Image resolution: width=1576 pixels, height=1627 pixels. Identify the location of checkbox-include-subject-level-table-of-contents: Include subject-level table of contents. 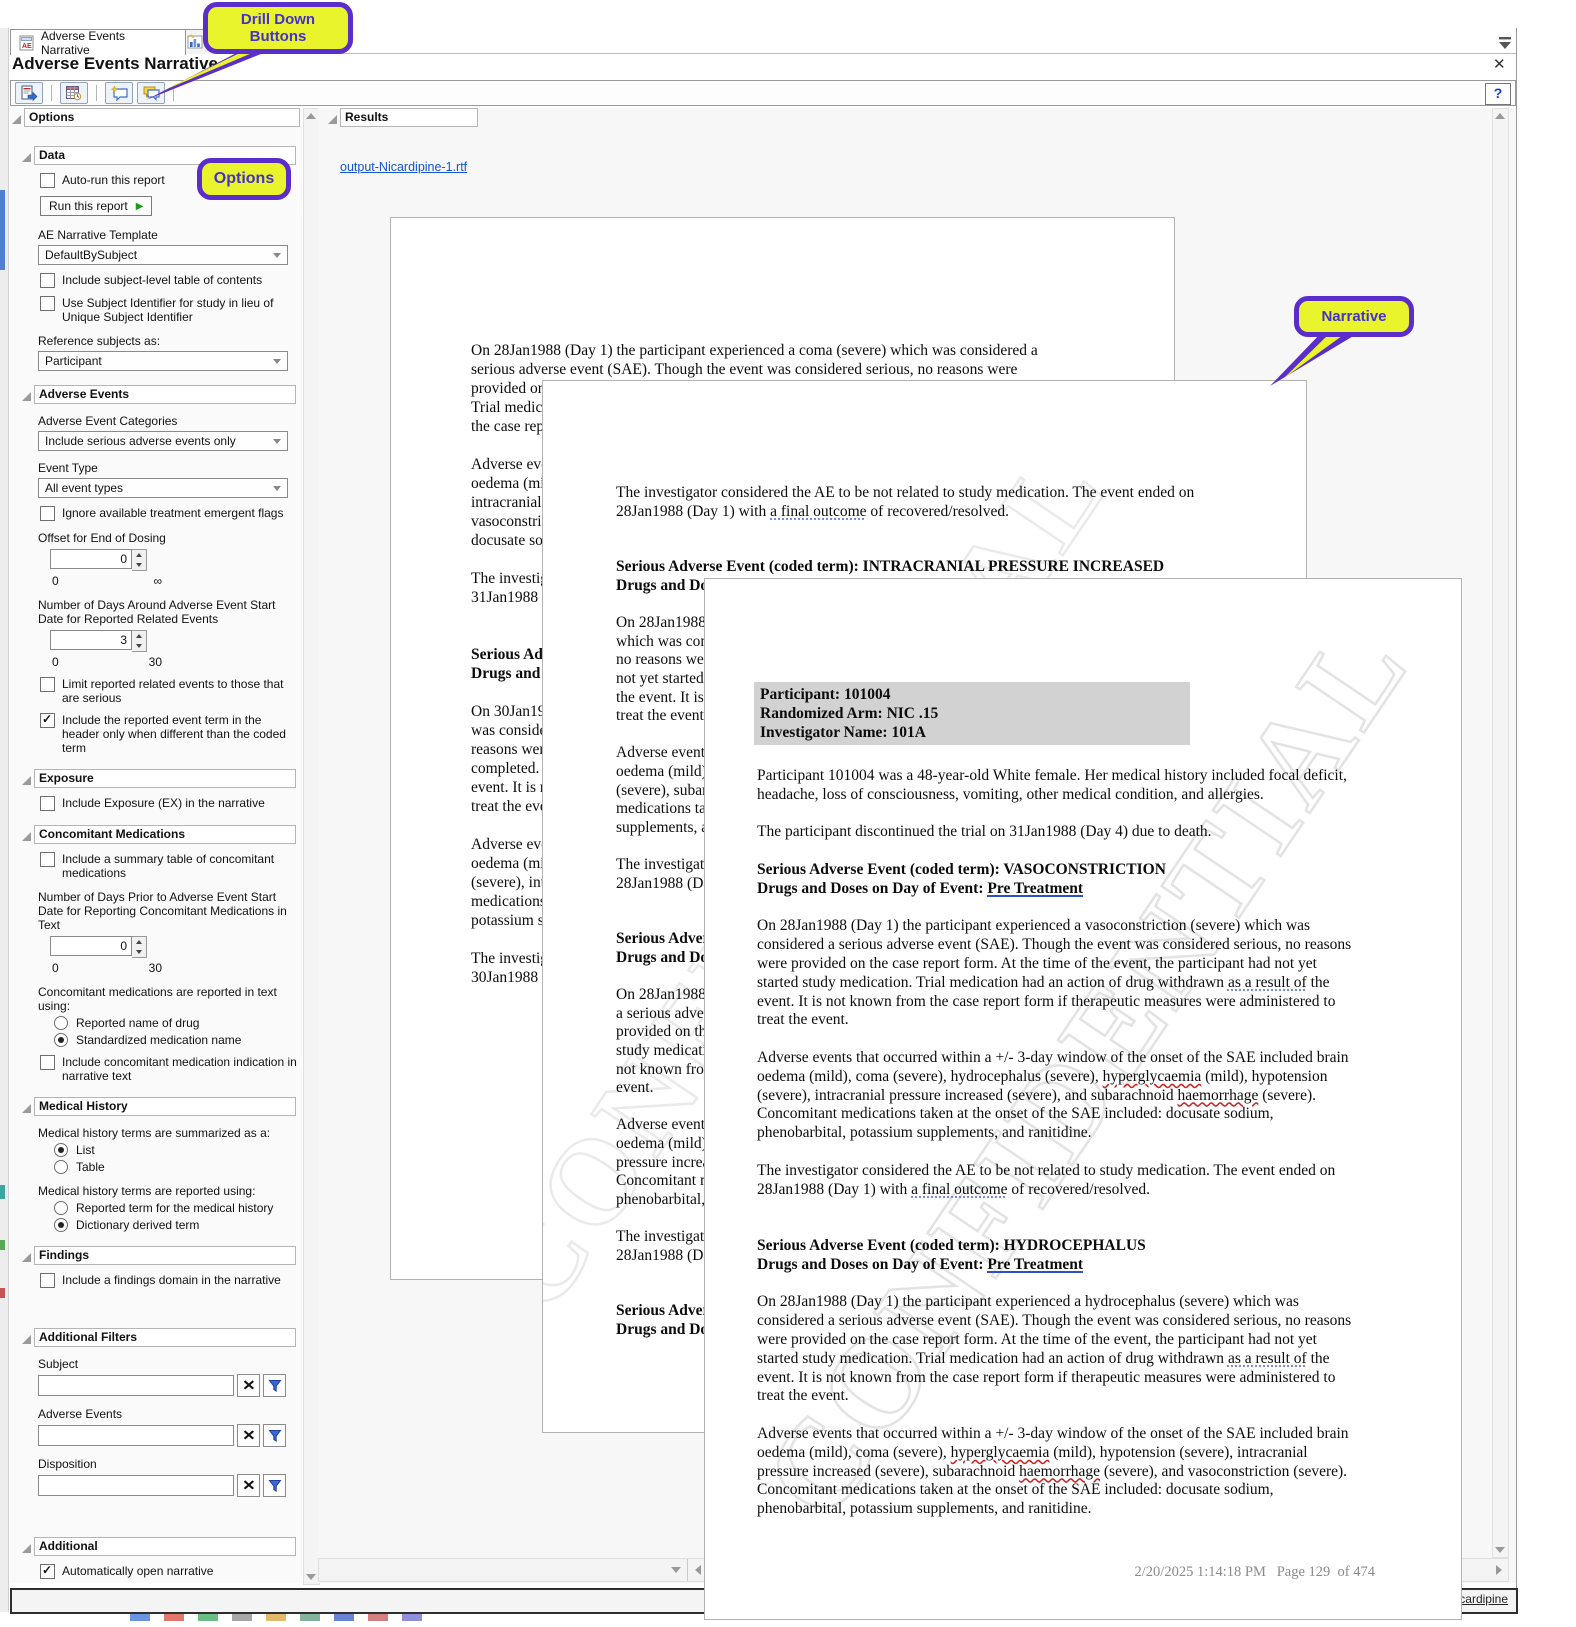
(169, 280).